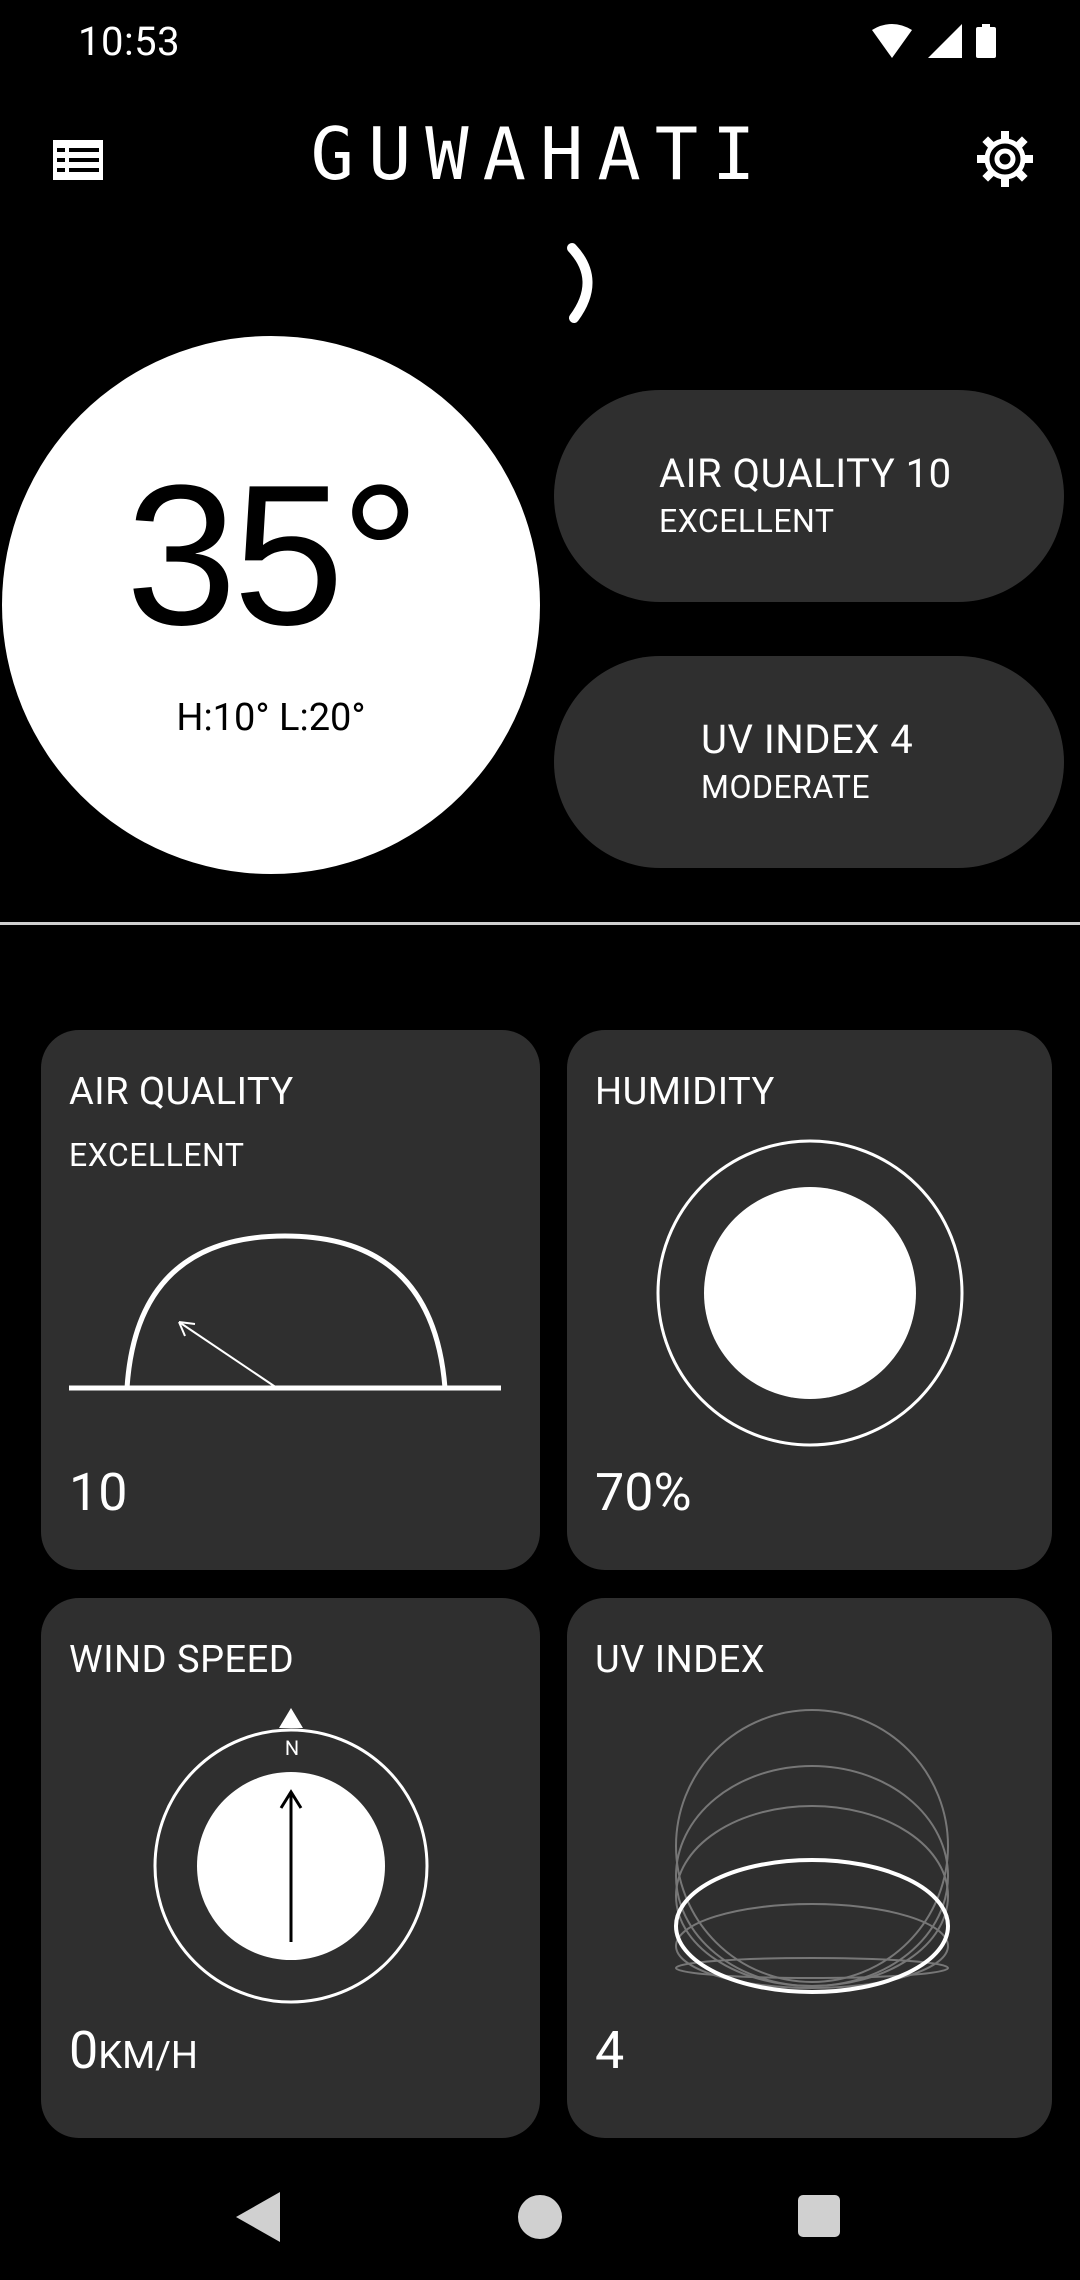 This screenshot has width=1080, height=2280. Describe the element at coordinates (272, 555) in the screenshot. I see `current-temperature: 35°` at that location.